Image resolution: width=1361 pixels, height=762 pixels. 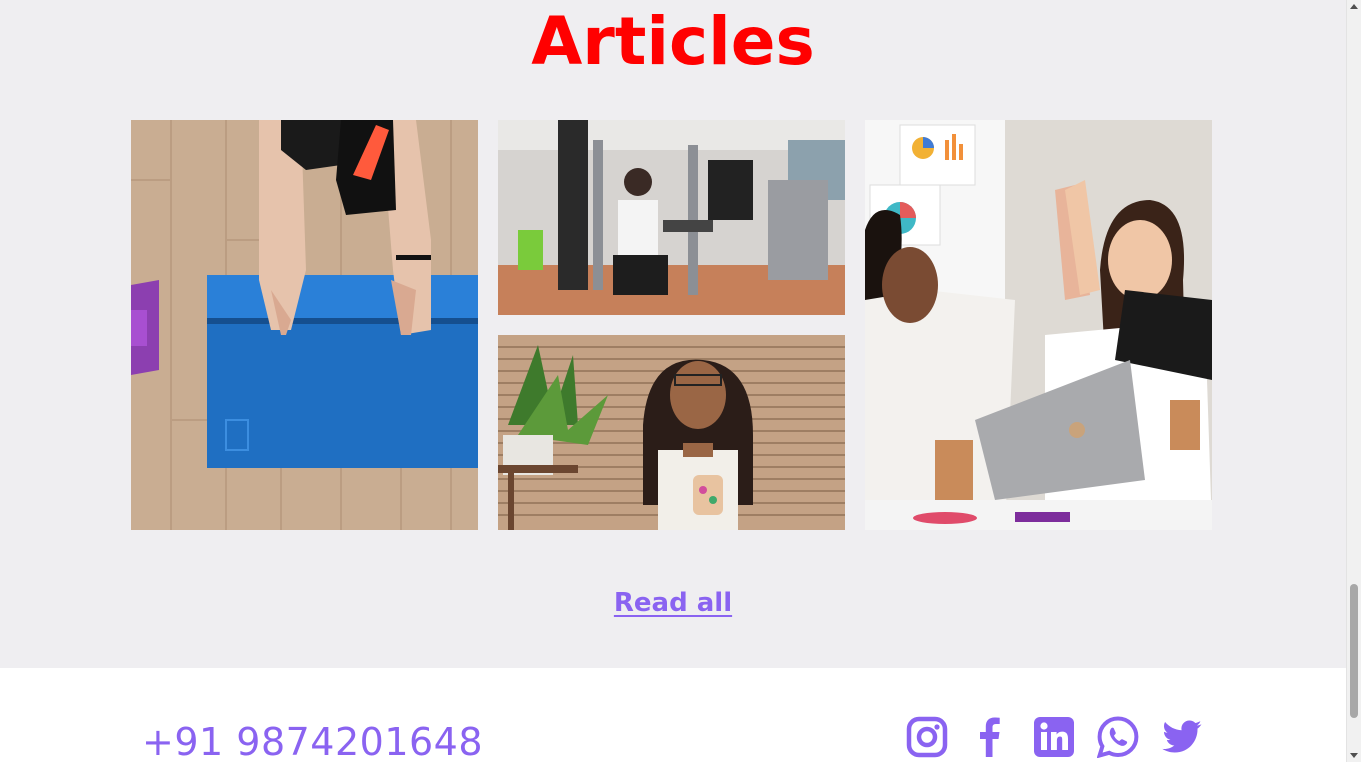 I want to click on scrollbar-thumb, so click(x=1354, y=651).